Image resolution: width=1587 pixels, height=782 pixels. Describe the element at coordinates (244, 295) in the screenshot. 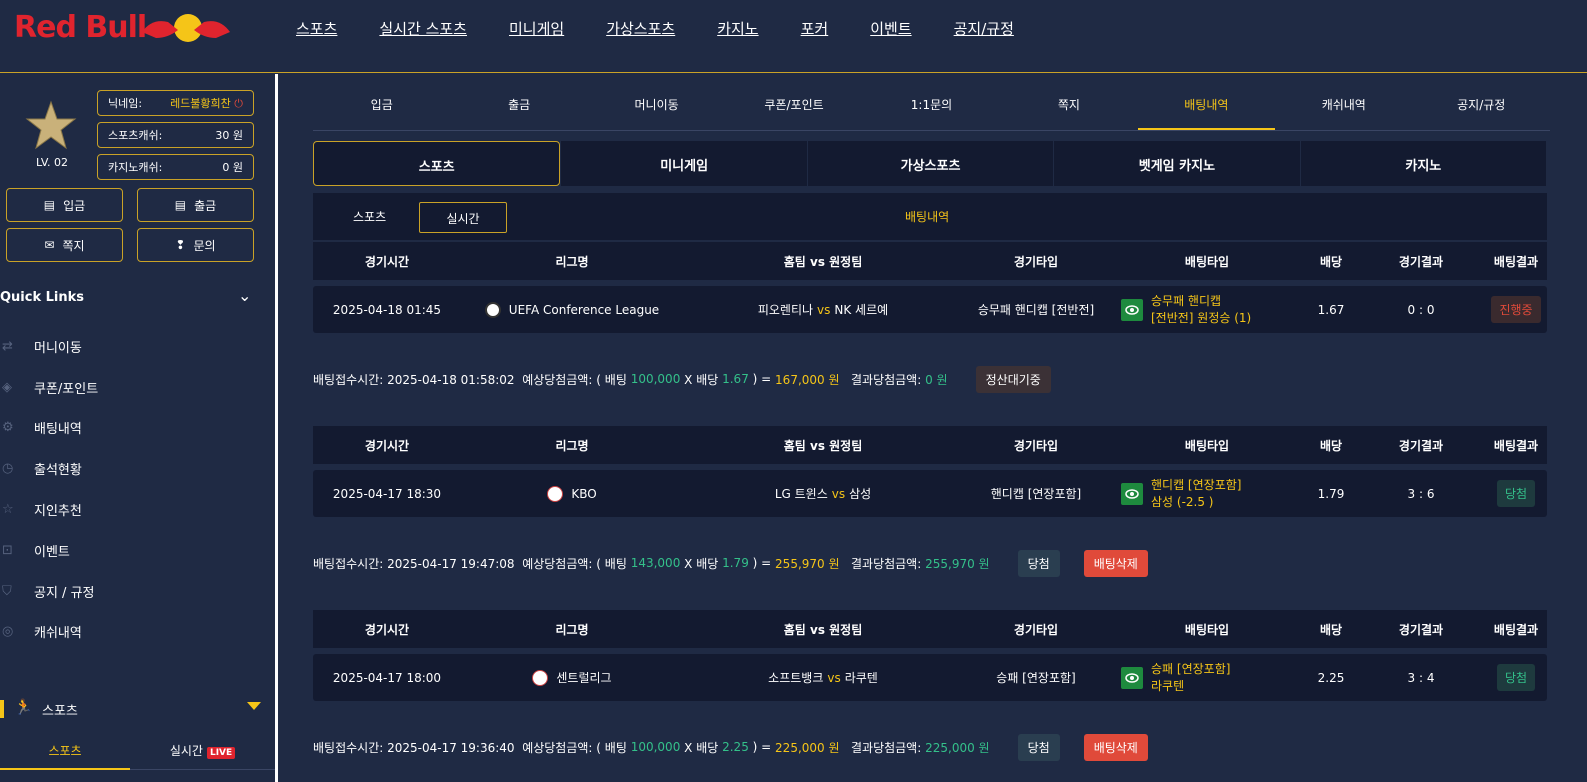

I see `chevron-down-icon: ⌄` at that location.